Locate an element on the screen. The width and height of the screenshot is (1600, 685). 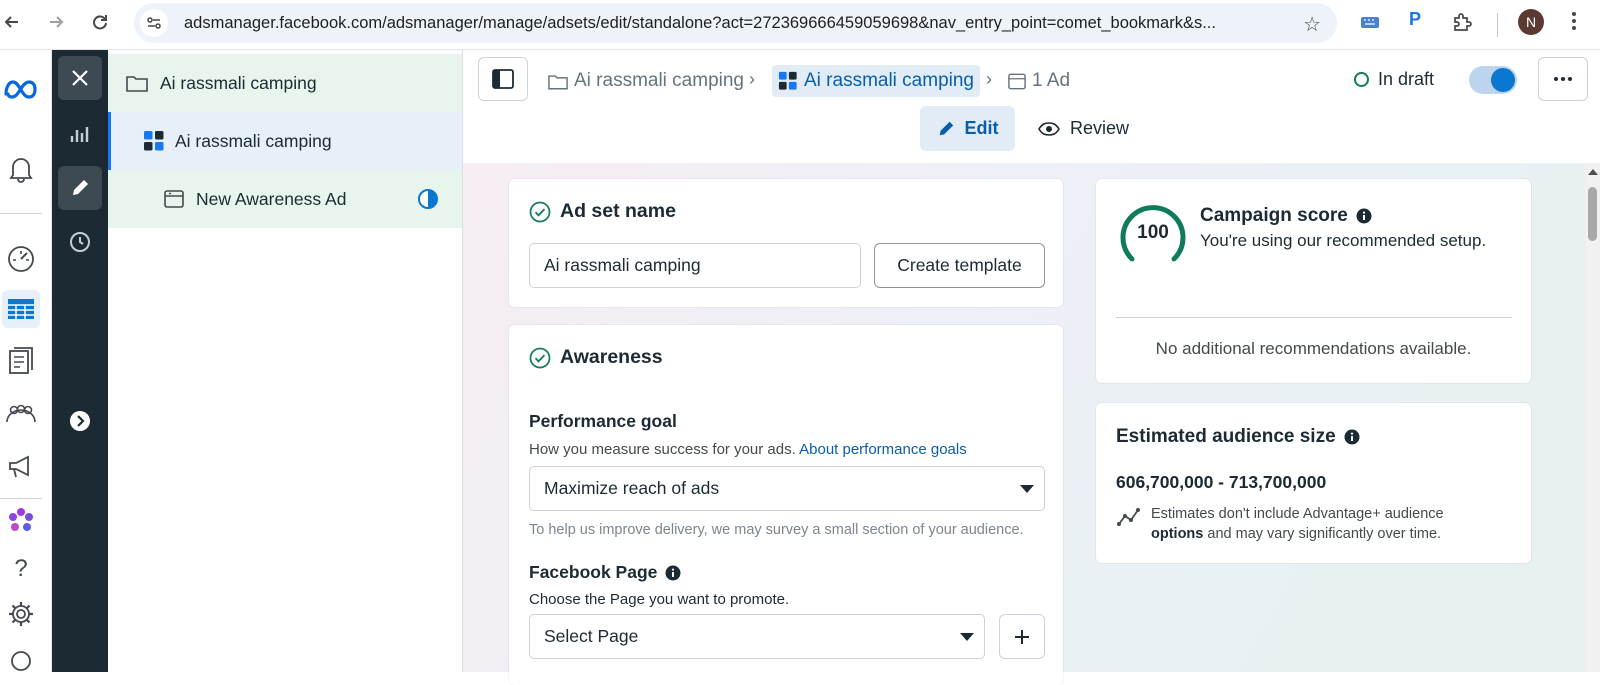
close-editor-icon is located at coordinates (80, 78).